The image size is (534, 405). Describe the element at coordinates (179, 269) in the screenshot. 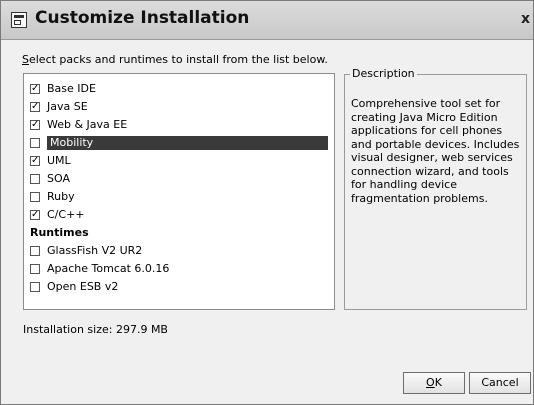

I see `runtime-item-tomcat: Apache Tomcat 6.0.16` at that location.